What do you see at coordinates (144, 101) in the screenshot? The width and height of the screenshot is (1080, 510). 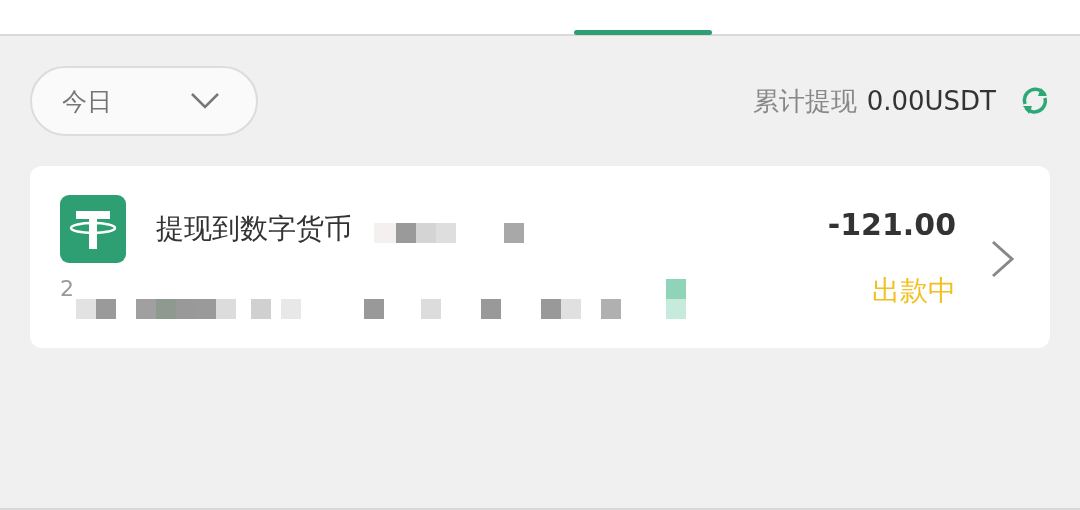 I see `date-filter-dropdown: 今日` at bounding box center [144, 101].